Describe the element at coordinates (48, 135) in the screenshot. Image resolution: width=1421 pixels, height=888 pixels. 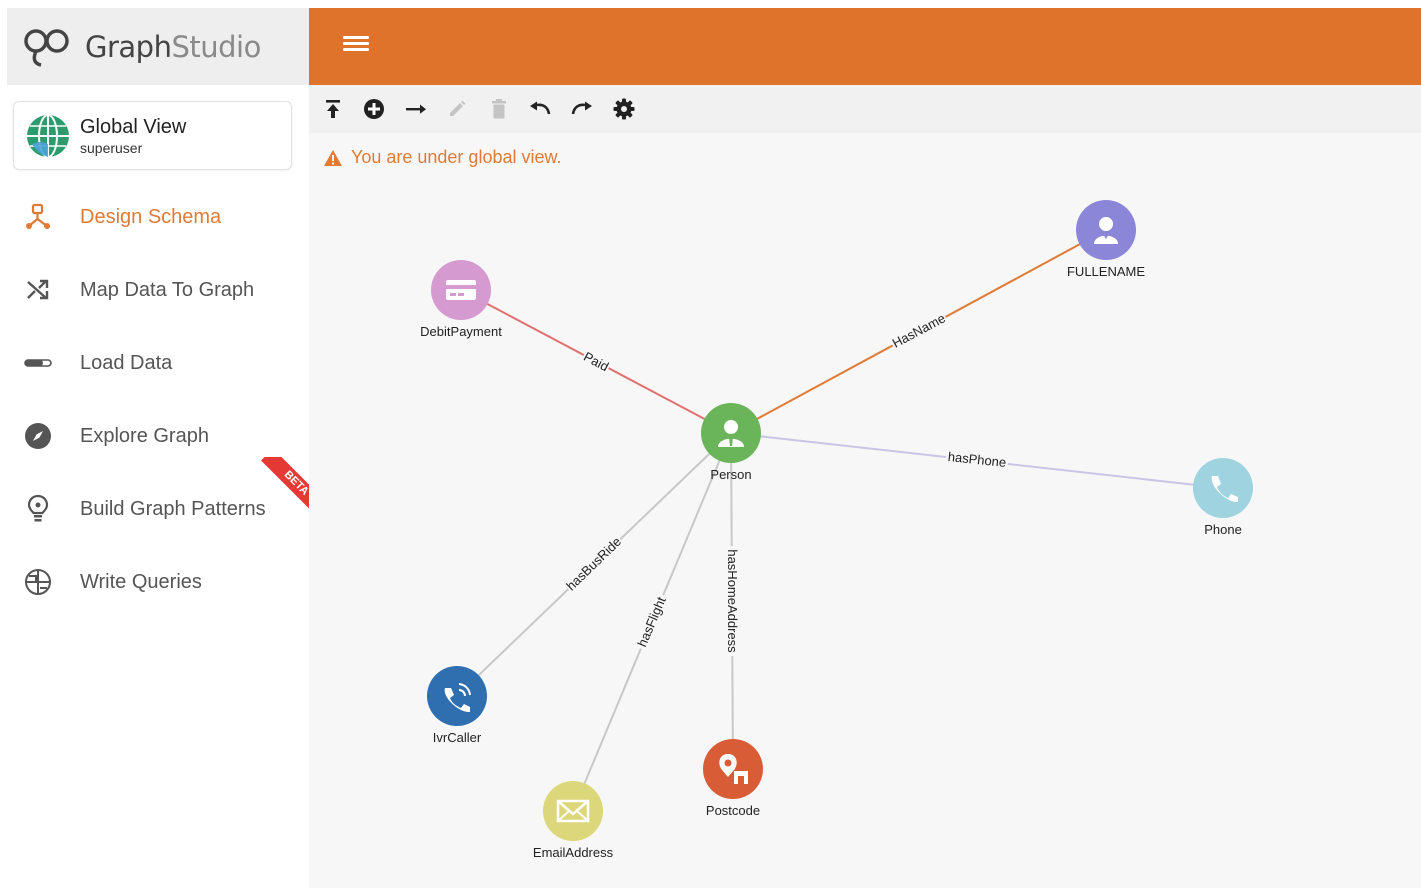
I see `globe-icon` at that location.